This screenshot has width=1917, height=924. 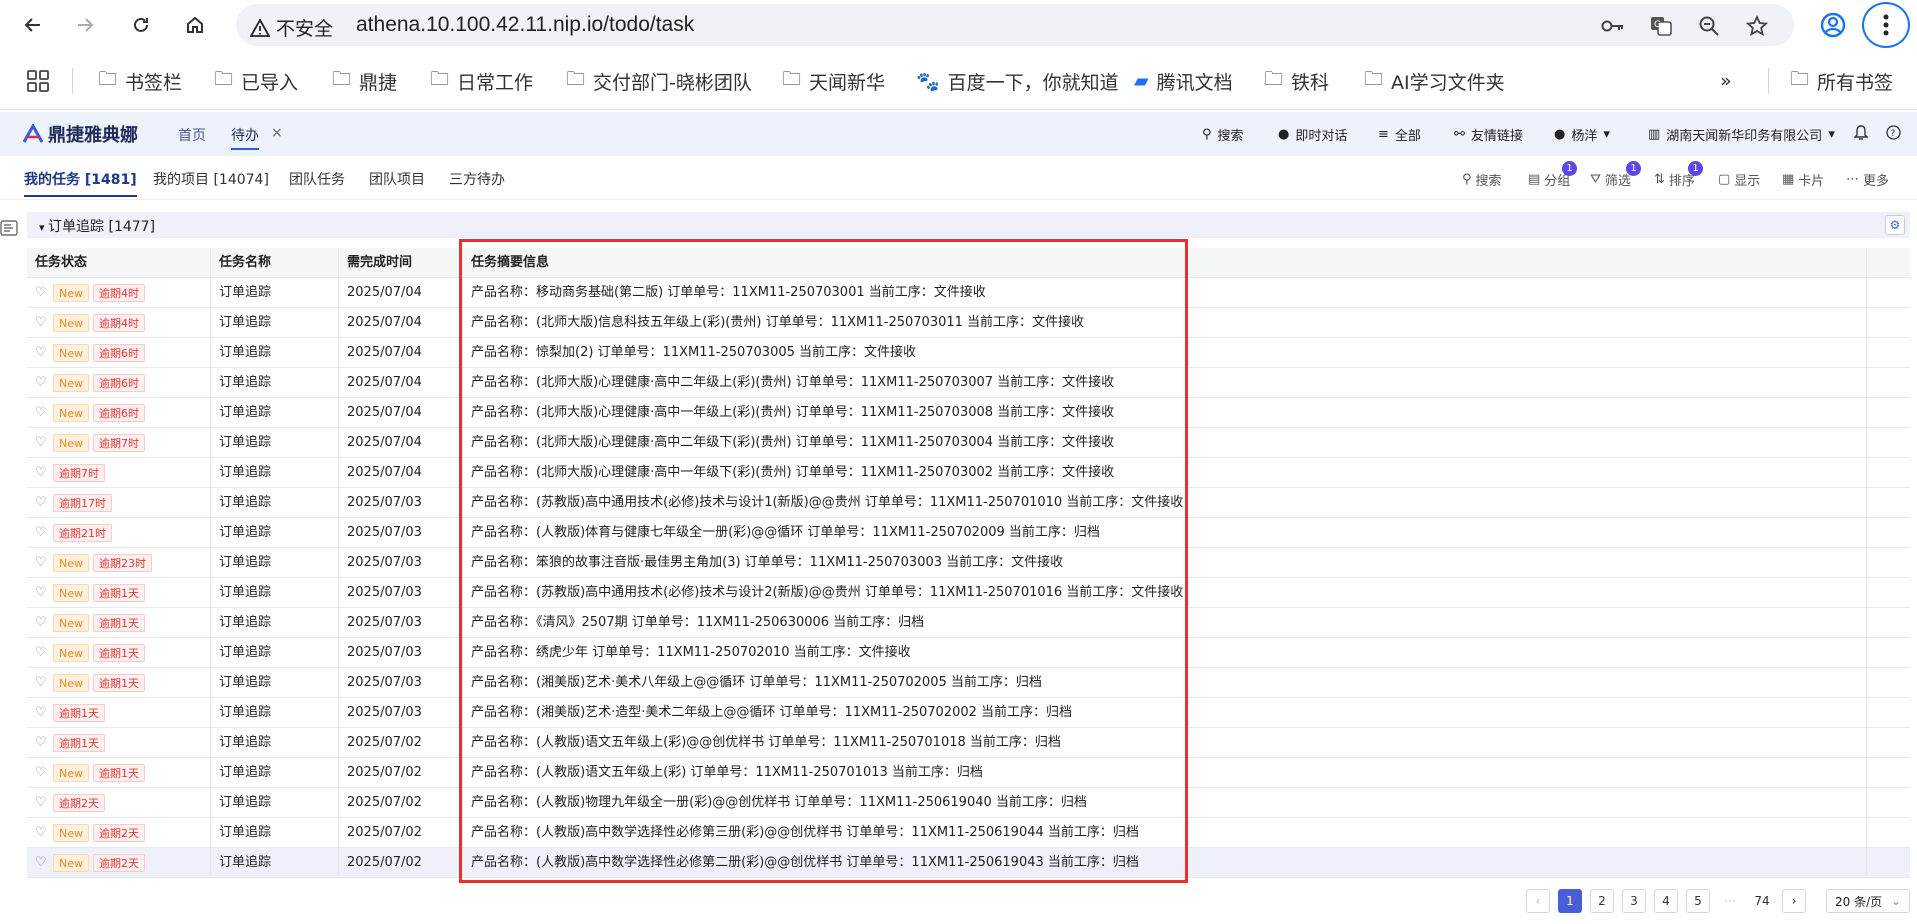 What do you see at coordinates (659, 81) in the screenshot?
I see `bookmark-folder: 🗀 交付部门-晓彬团队` at bounding box center [659, 81].